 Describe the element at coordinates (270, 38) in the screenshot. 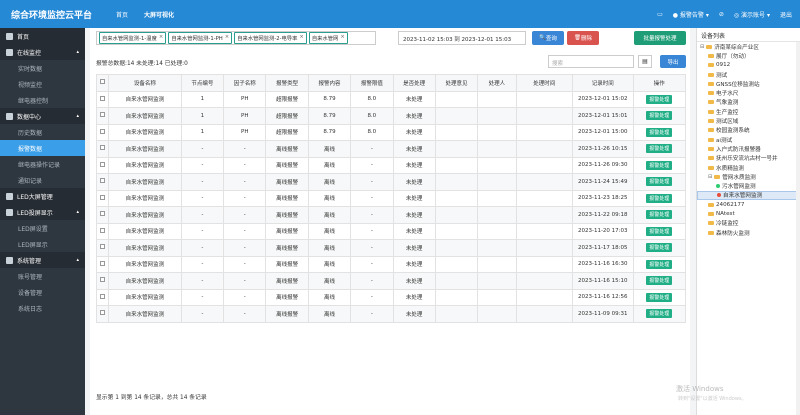

I see `filter-tag: 自来水管网监测-2-电导率 ×` at that location.